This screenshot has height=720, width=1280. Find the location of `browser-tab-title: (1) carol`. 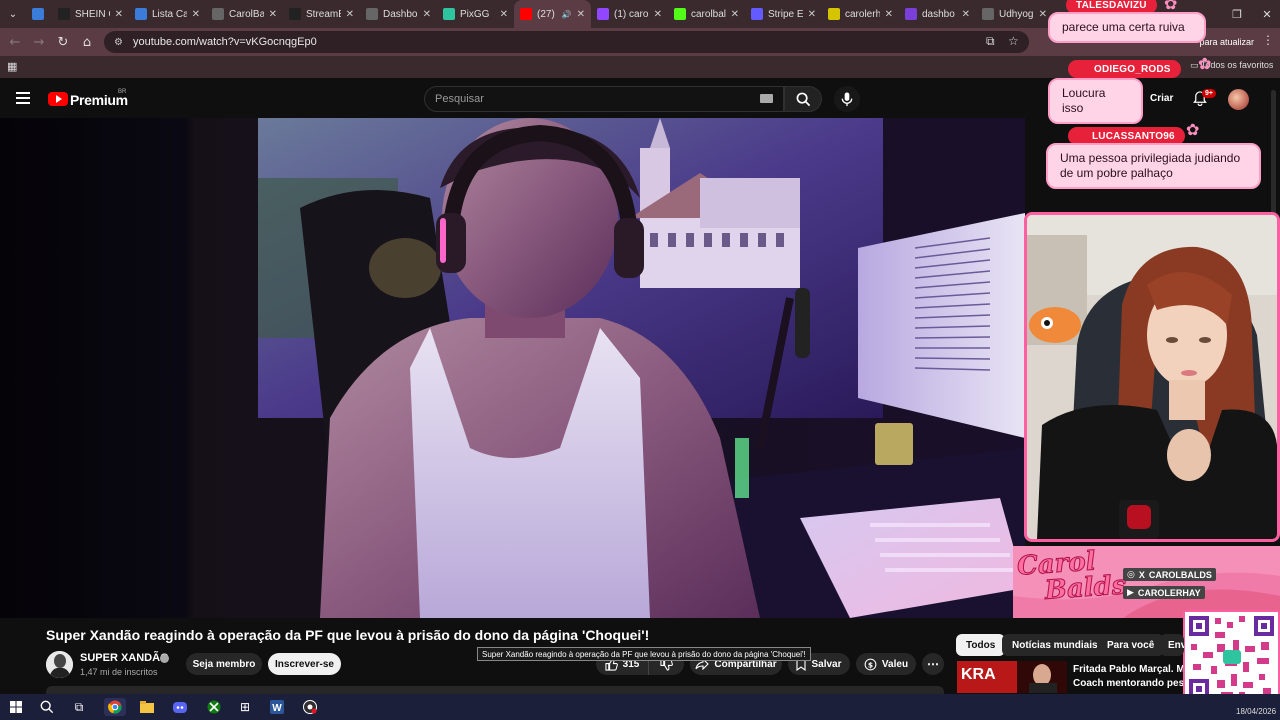

browser-tab-title: (1) carol is located at coordinates (631, 14).